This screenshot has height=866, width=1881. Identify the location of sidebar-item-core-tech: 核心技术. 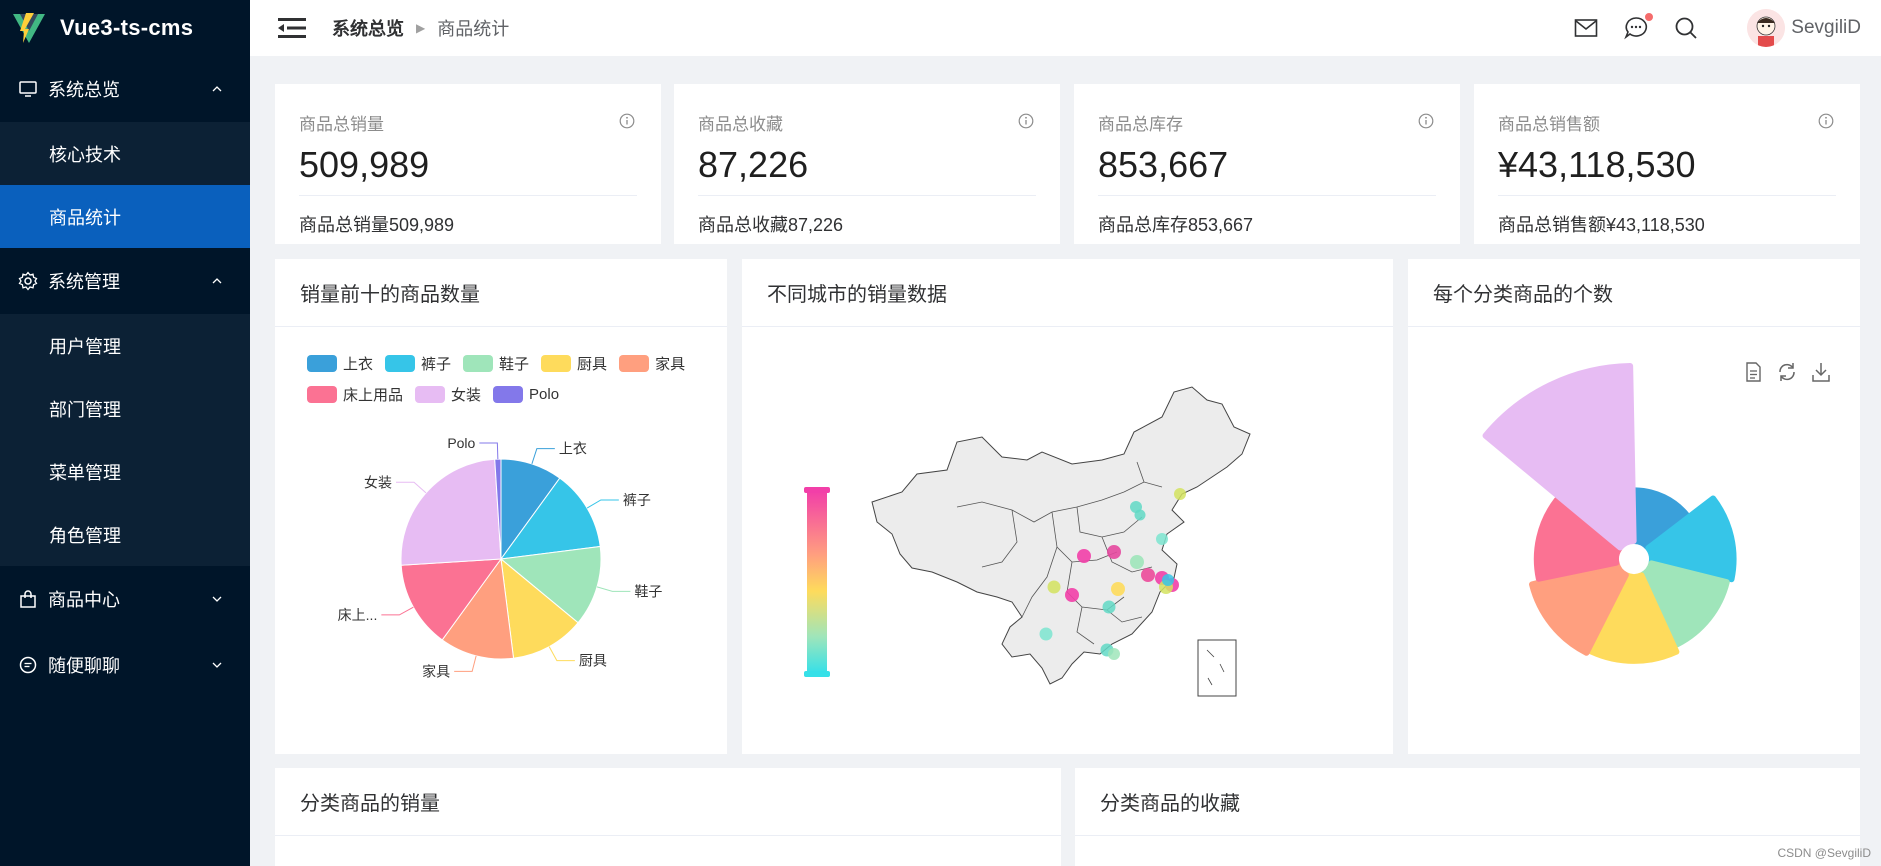
(125, 153).